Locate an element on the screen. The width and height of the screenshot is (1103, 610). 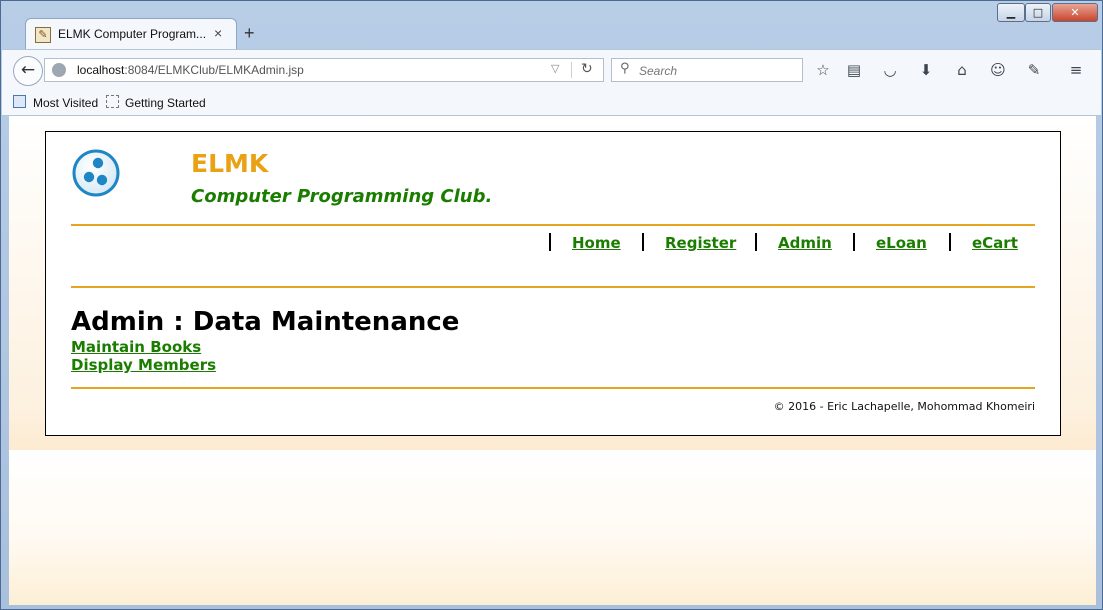
url-history-dropdown-icon: ▽ is located at coordinates (555, 68).